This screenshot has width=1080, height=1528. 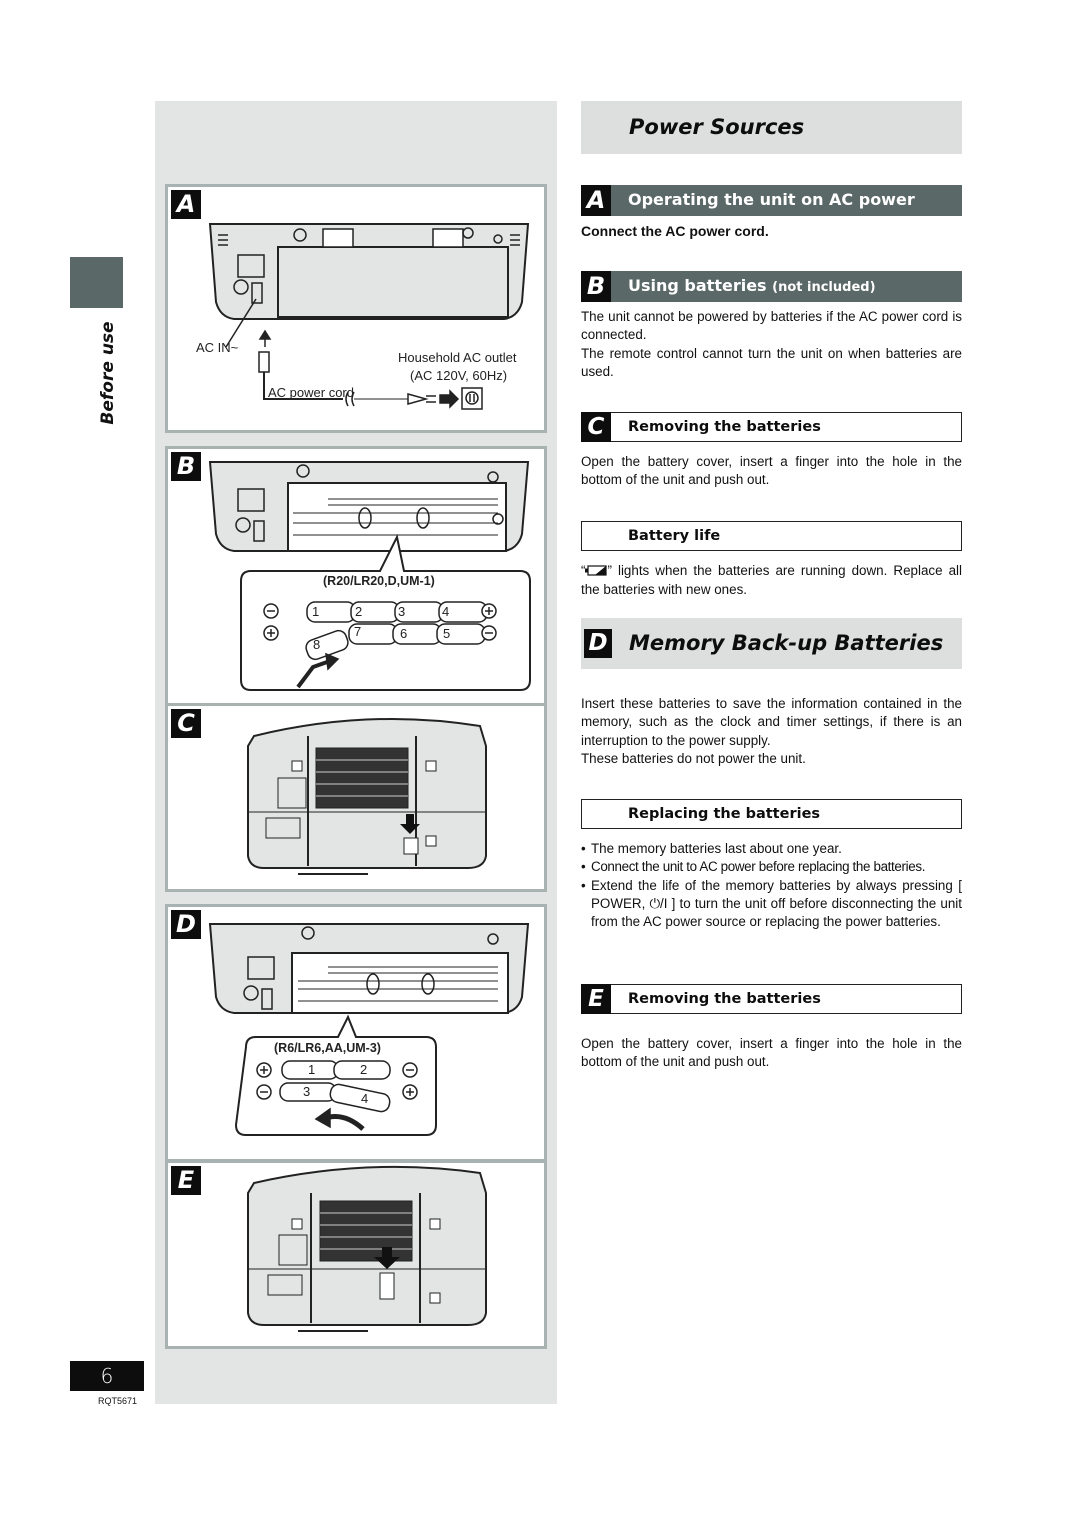 I want to click on replacing-heading: Replacing the batteries, so click(x=724, y=814).